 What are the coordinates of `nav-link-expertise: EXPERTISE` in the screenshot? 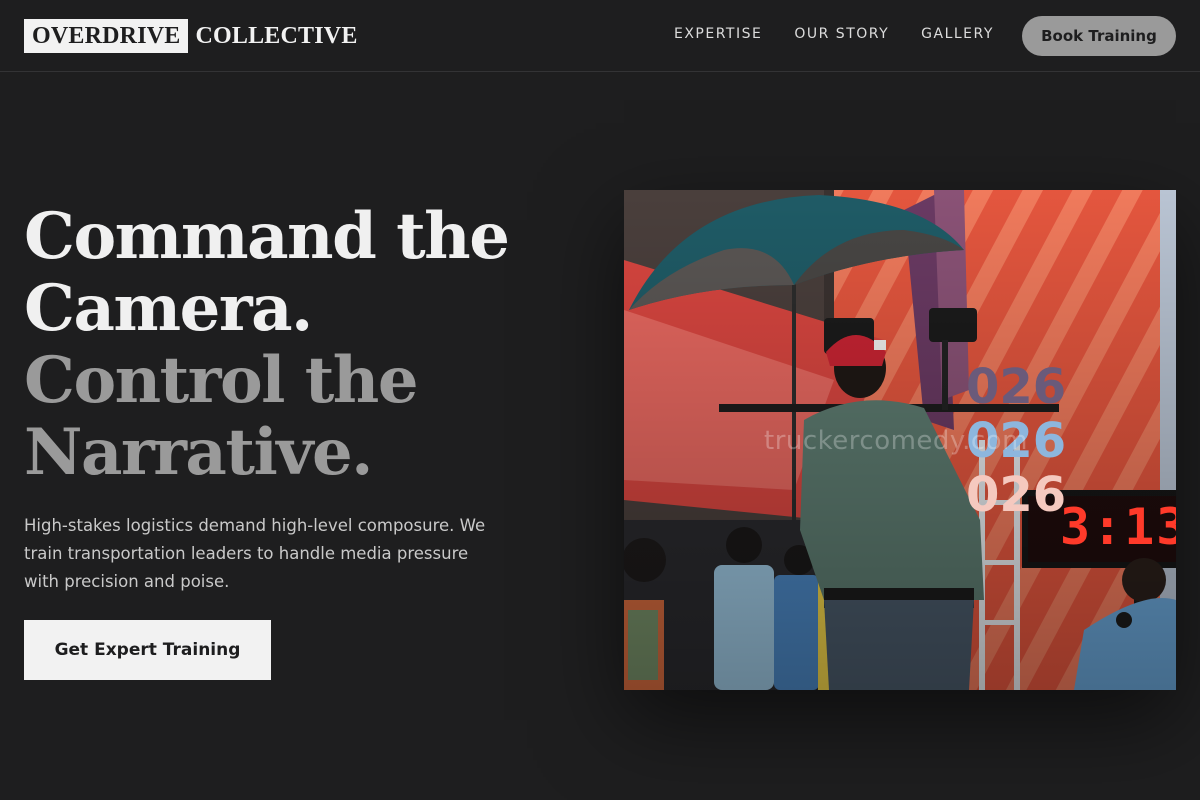 It's located at (718, 34).